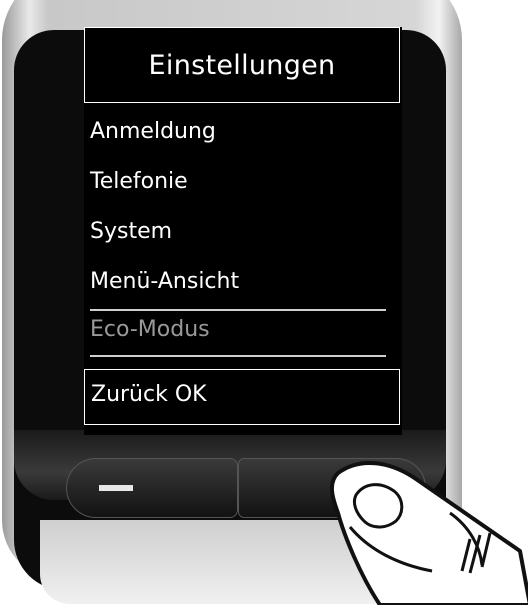  I want to click on left-display-key, so click(152, 488).